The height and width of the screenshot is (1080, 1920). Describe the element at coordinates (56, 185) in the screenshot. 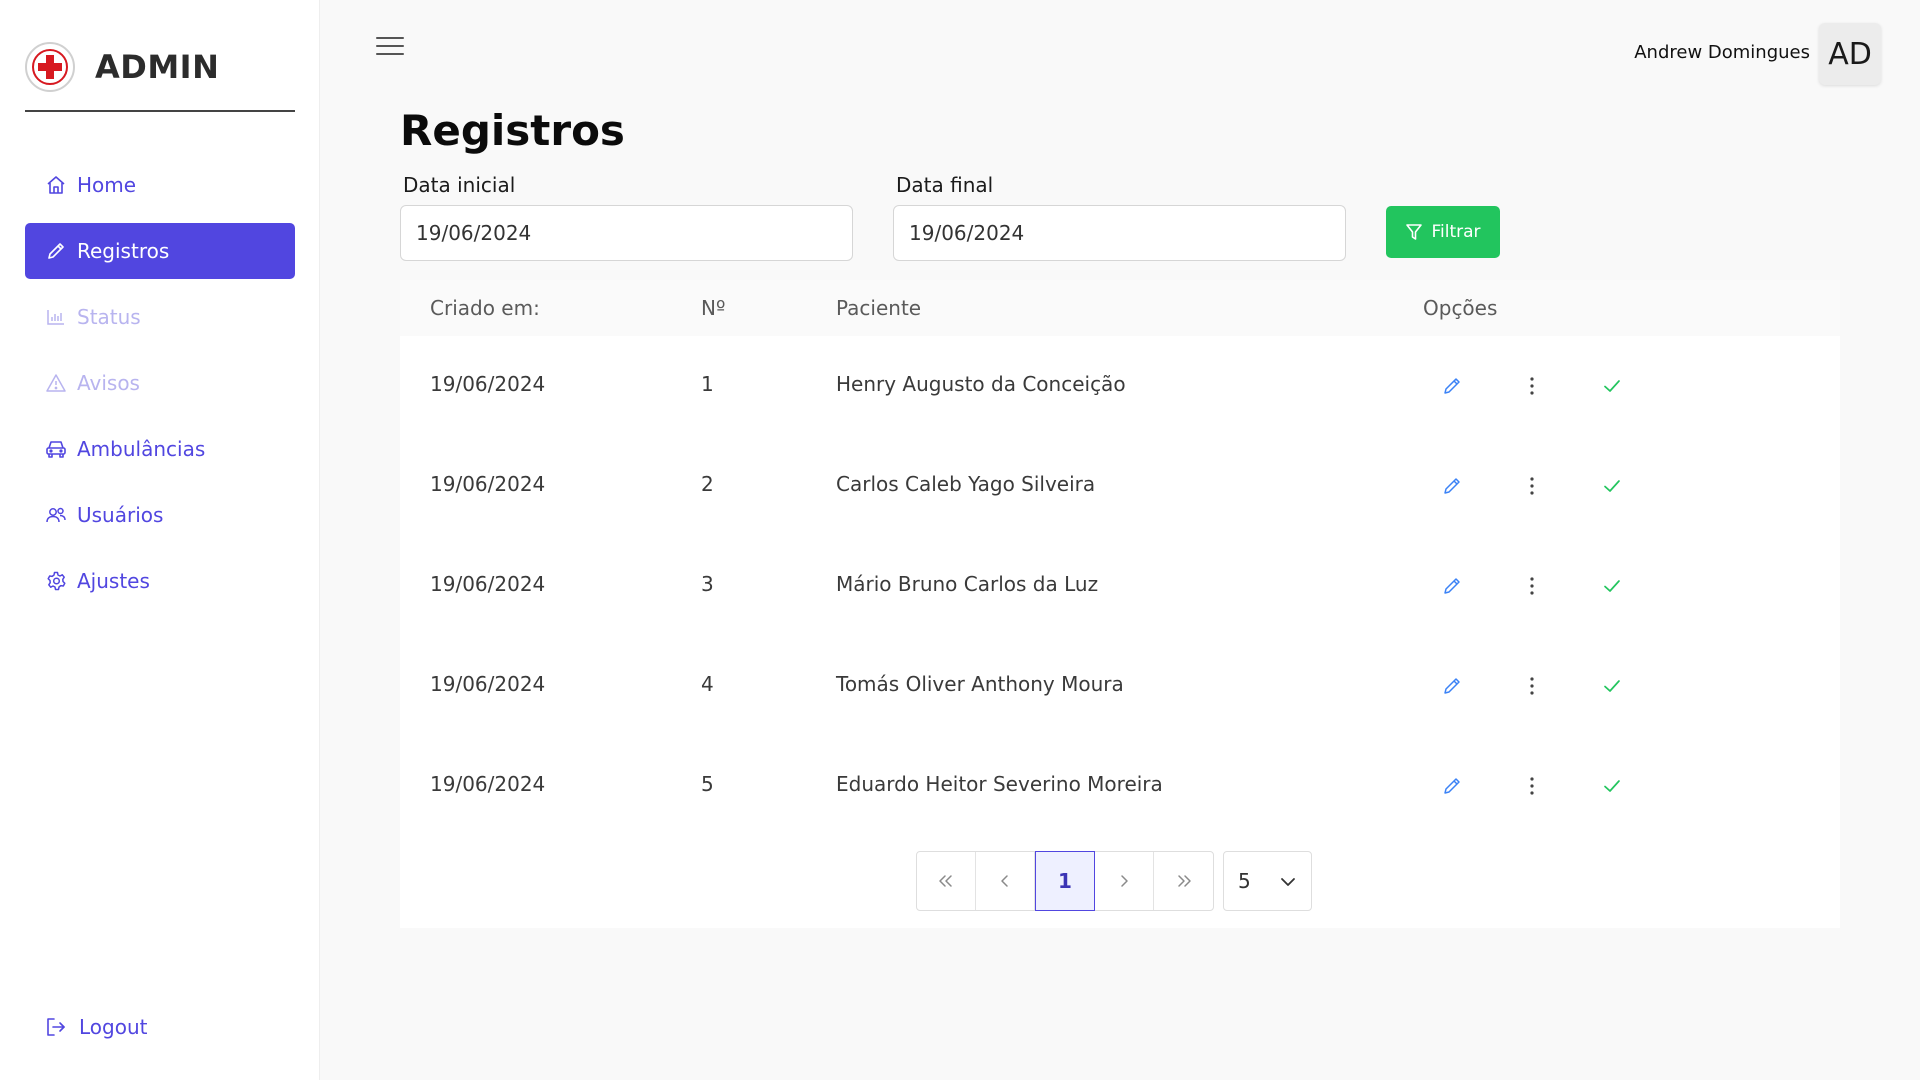

I see `home-icon` at that location.